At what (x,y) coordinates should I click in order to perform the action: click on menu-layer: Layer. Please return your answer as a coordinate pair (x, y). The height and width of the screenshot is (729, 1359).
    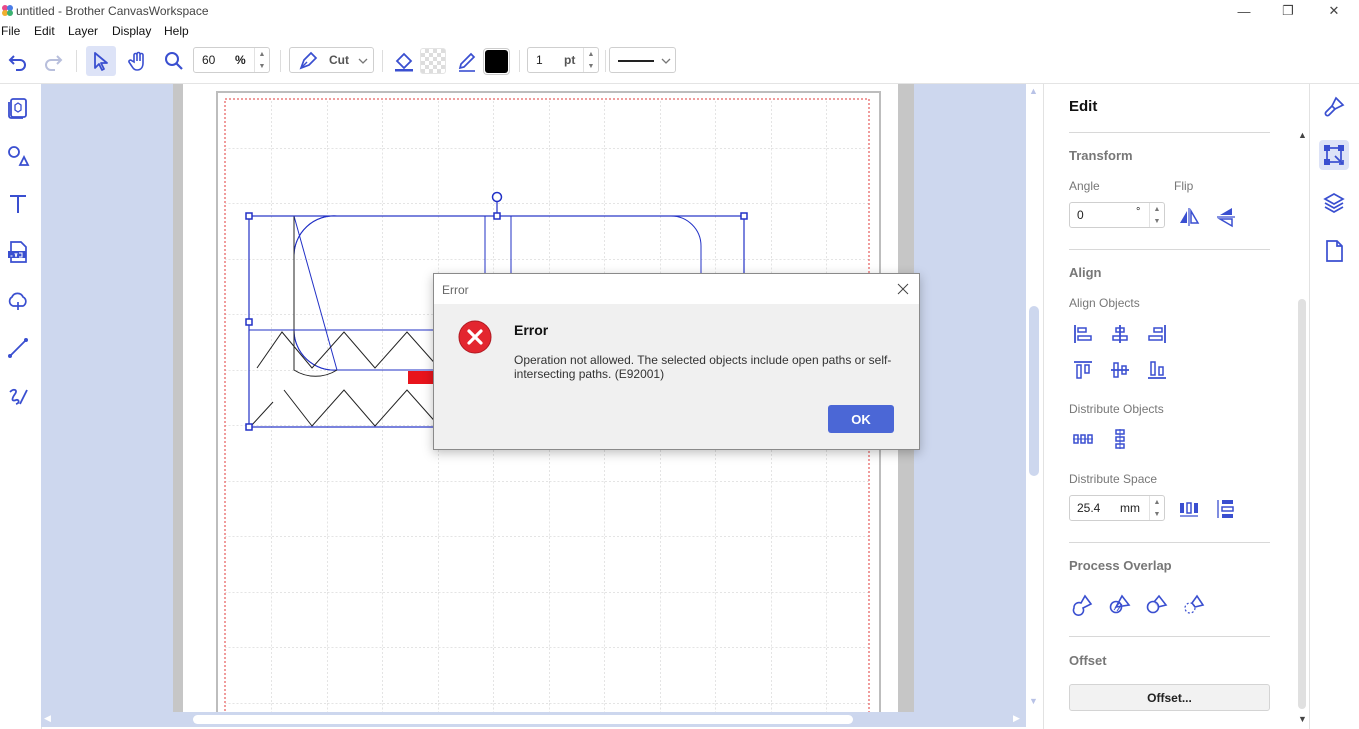
    Looking at the image, I should click on (83, 31).